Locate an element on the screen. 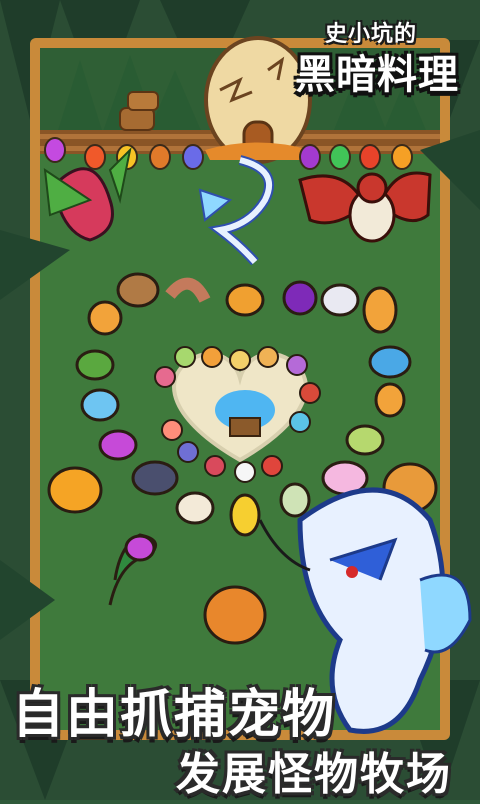 The image size is (480, 804). logo-title: 黑暗料理 is located at coordinates (377, 75).